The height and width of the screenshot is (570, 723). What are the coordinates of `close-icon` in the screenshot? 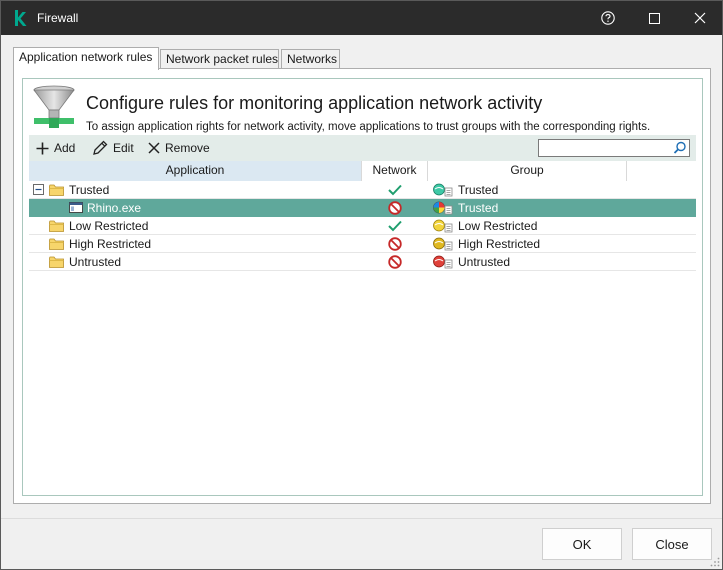 It's located at (700, 18).